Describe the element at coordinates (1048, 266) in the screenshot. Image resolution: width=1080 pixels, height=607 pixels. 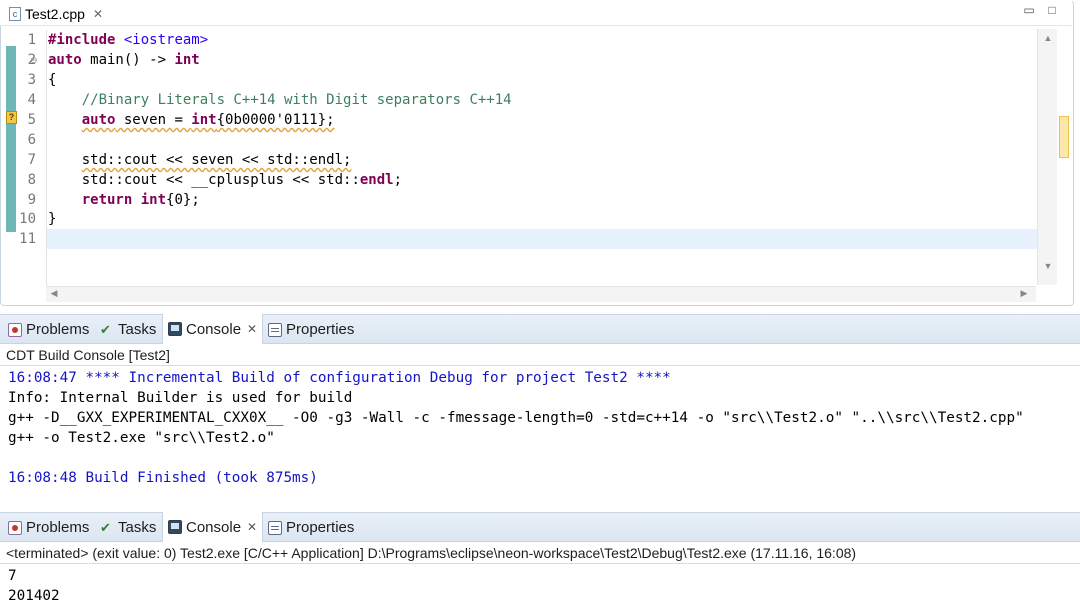
I see `scroll-down-icon: ▼` at that location.